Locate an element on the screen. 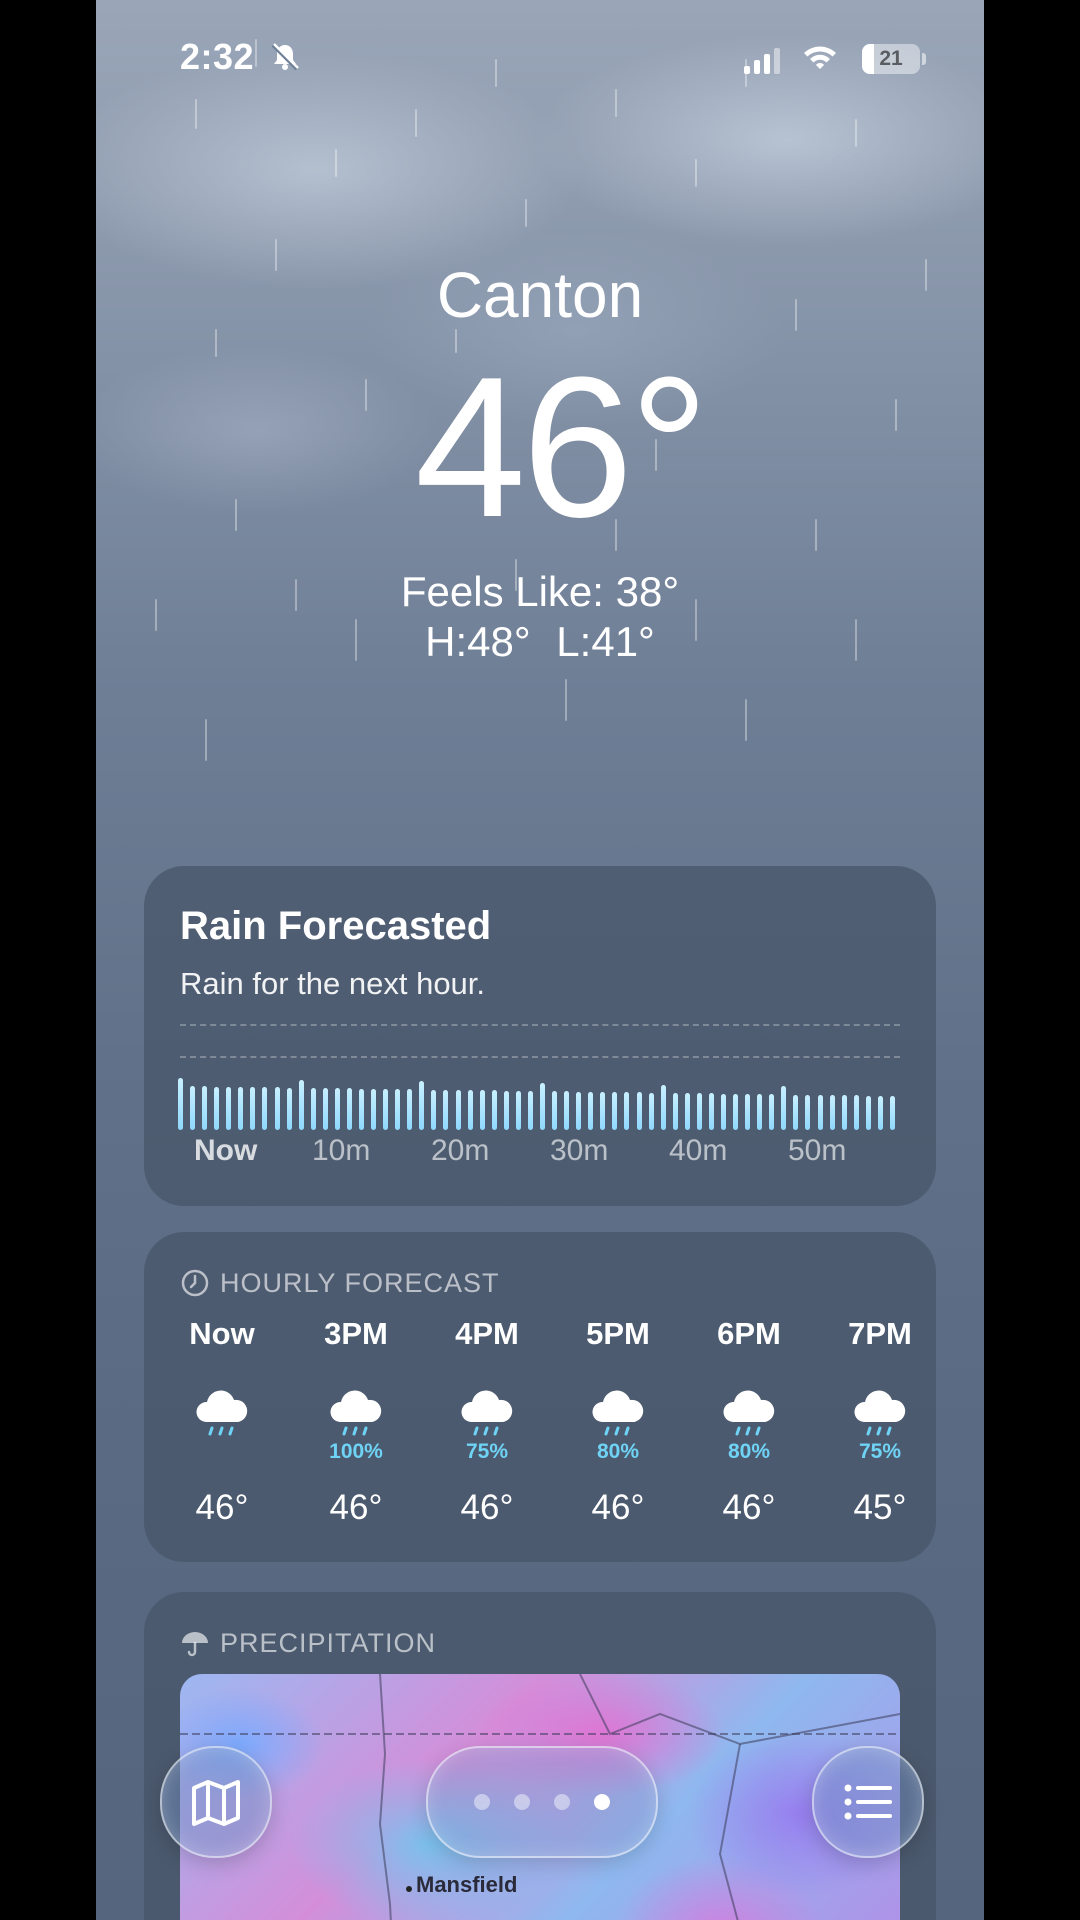 Image resolution: width=1080 pixels, height=1920 pixels. current-temperature: 46° is located at coordinates (561, 447).